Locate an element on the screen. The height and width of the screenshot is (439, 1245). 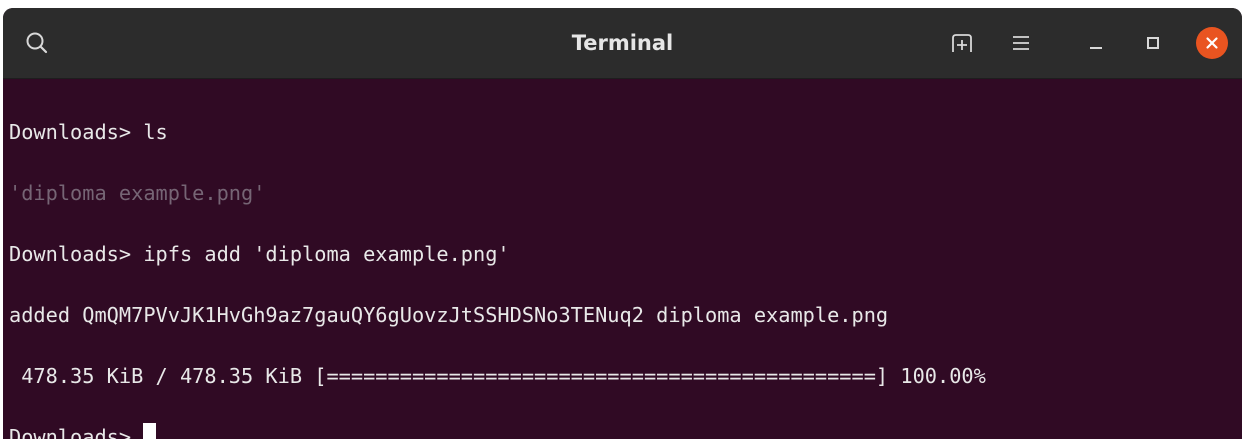
maximize-icon is located at coordinates (1153, 43).